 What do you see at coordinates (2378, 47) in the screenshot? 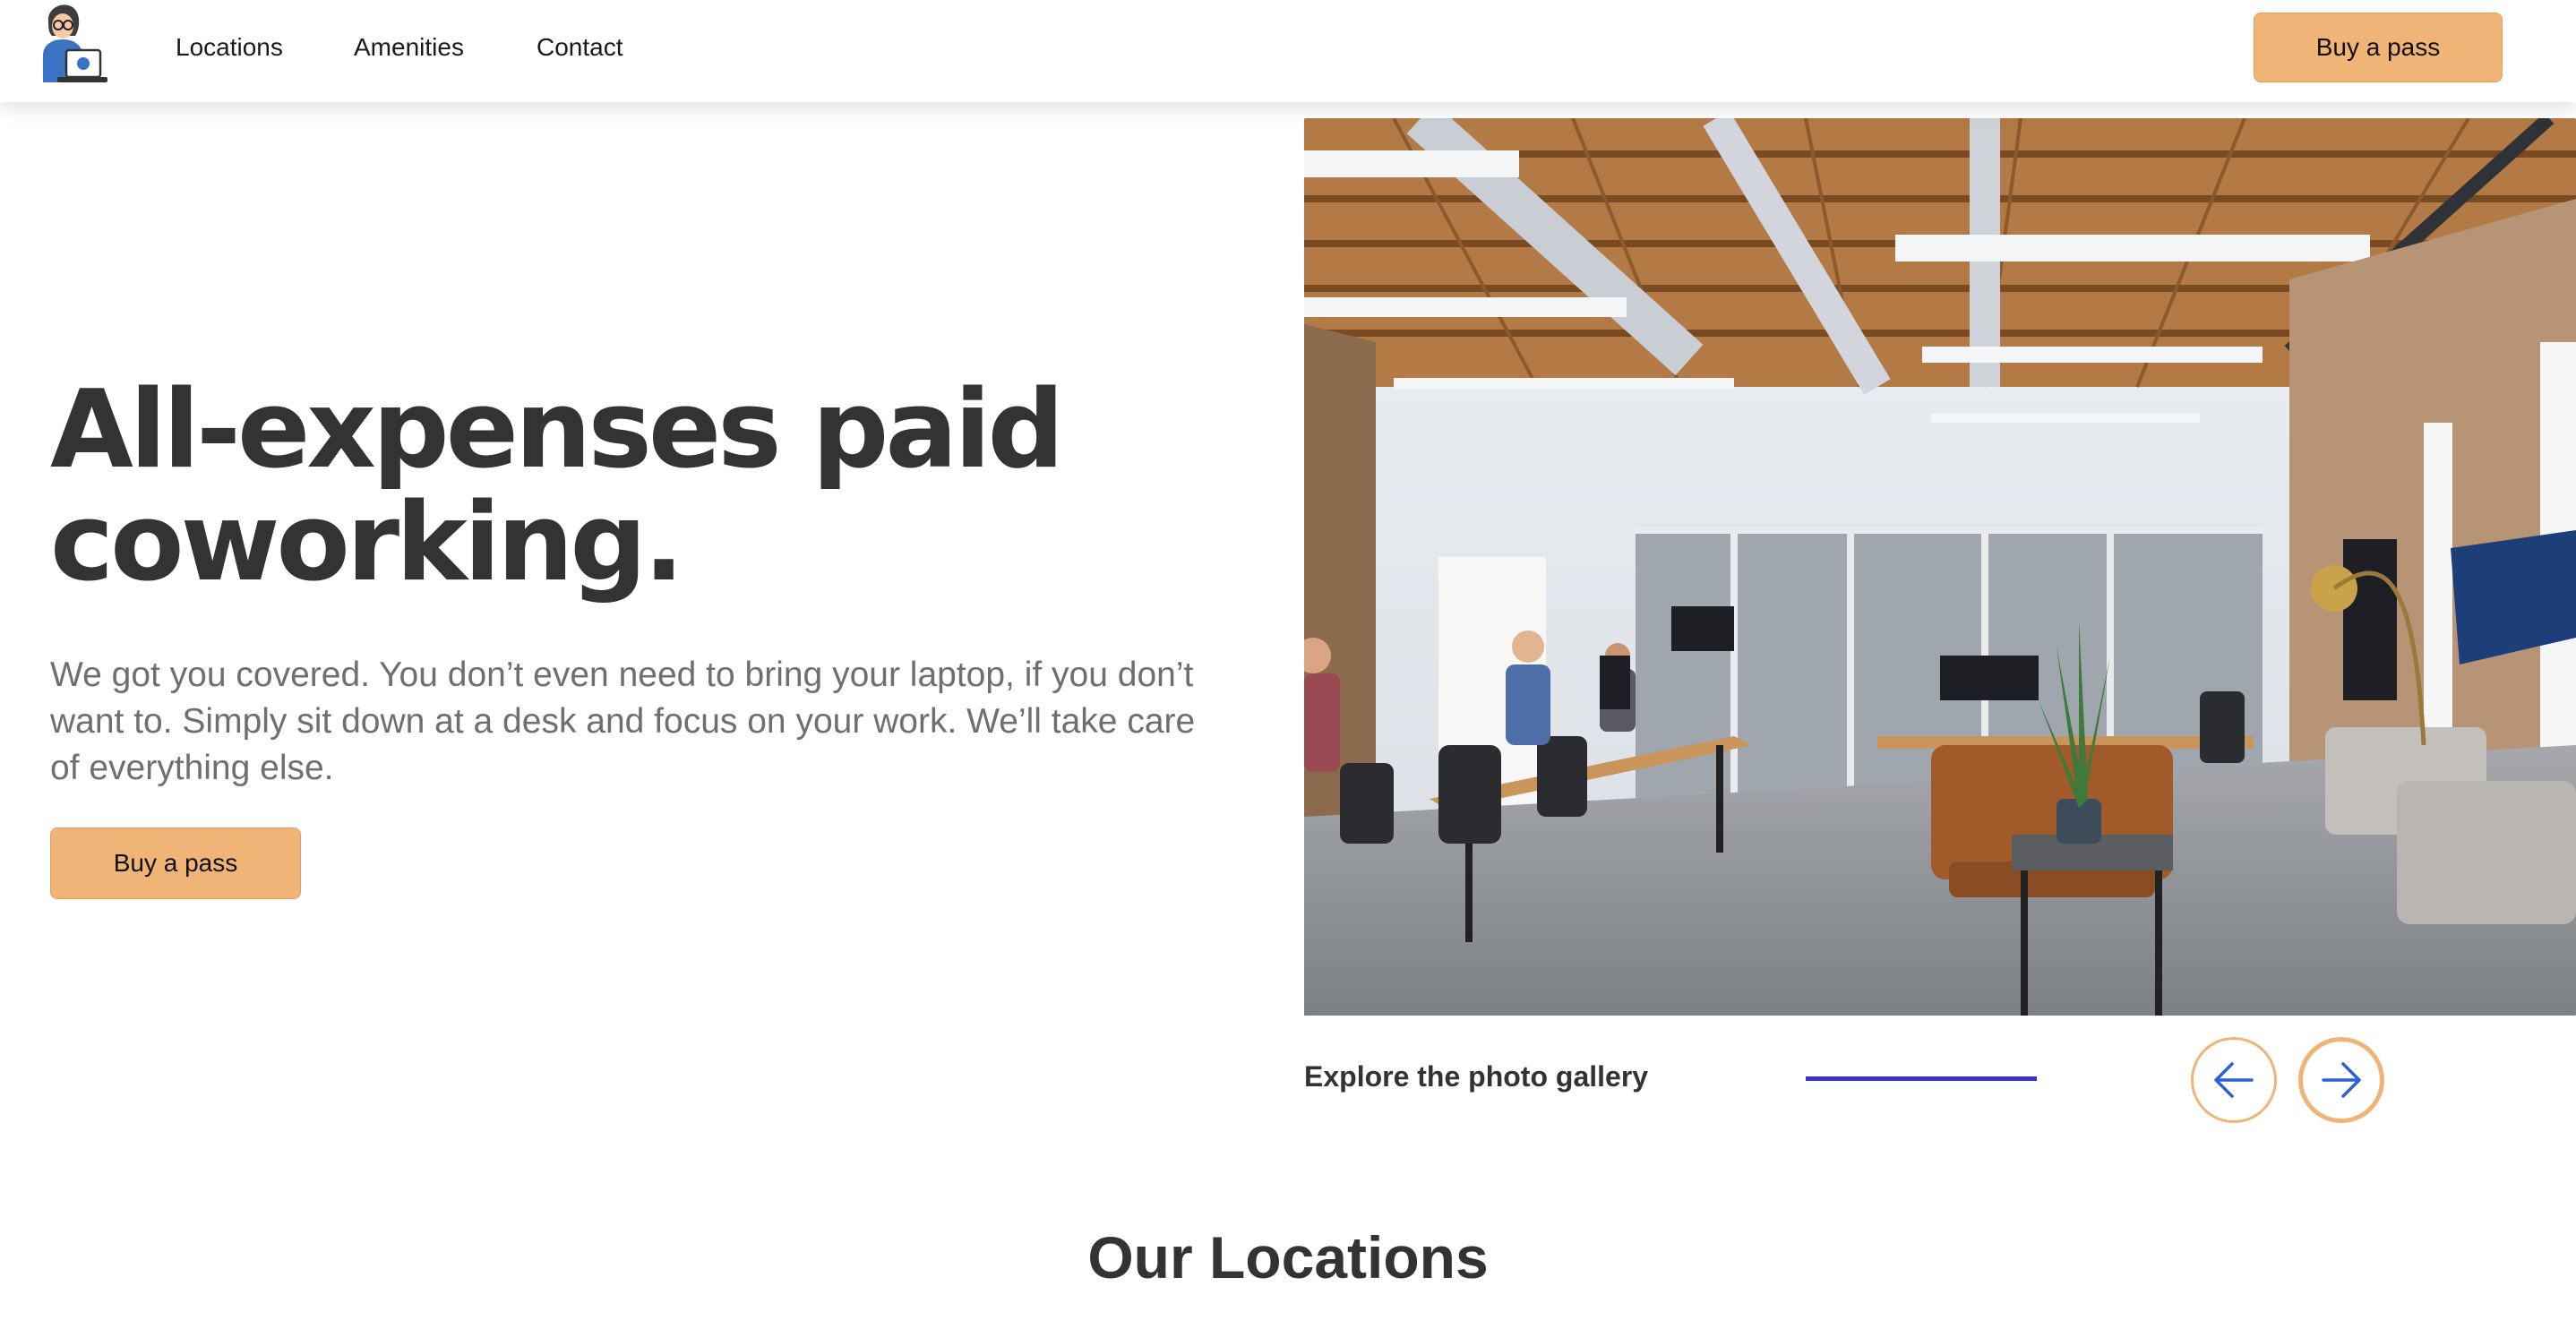
I see `header-buy-pass-button: Buy a pass` at bounding box center [2378, 47].